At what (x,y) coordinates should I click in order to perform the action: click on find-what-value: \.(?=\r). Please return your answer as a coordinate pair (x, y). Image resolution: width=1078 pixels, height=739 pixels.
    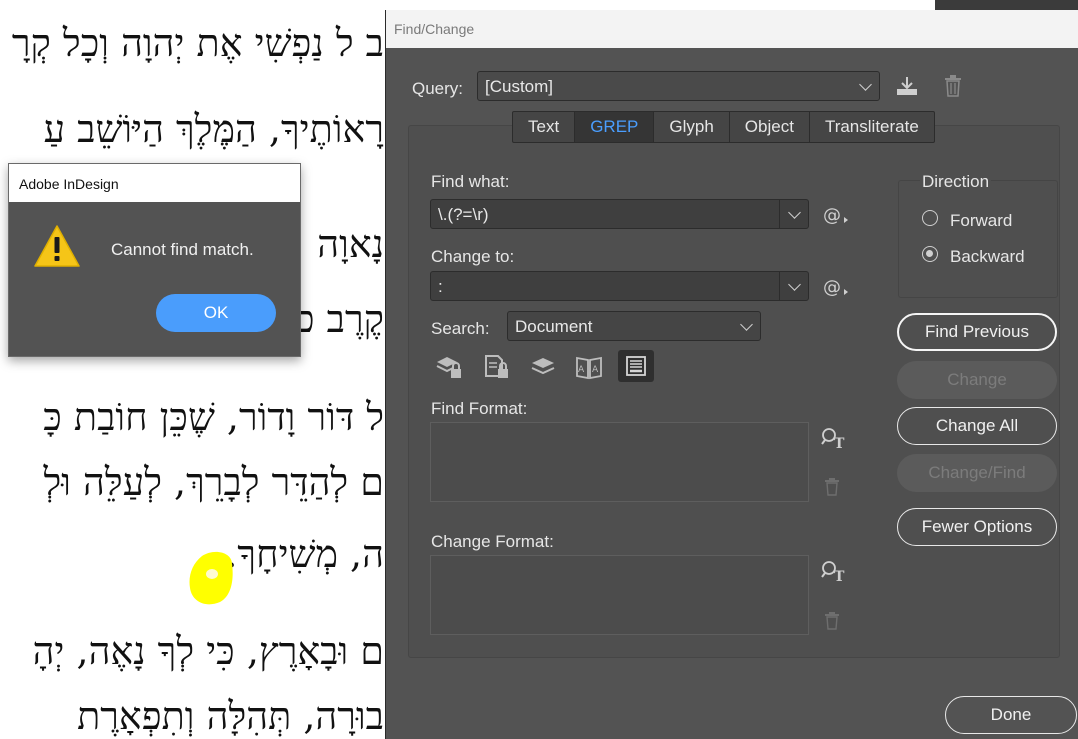
    Looking at the image, I should click on (463, 214).